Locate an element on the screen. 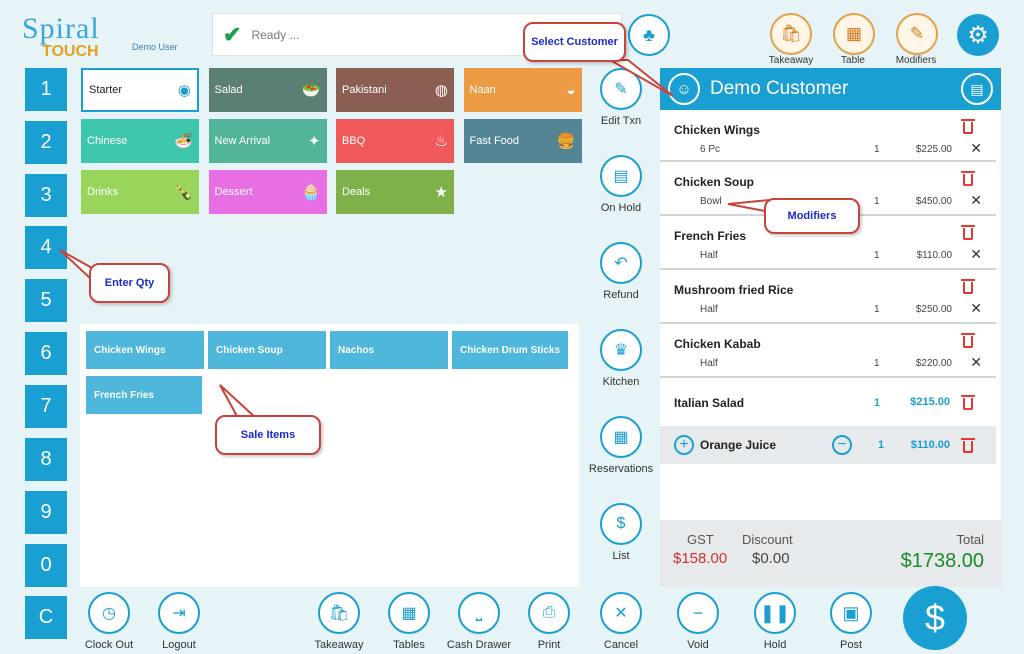  close-icon: ✕ is located at coordinates (621, 613).